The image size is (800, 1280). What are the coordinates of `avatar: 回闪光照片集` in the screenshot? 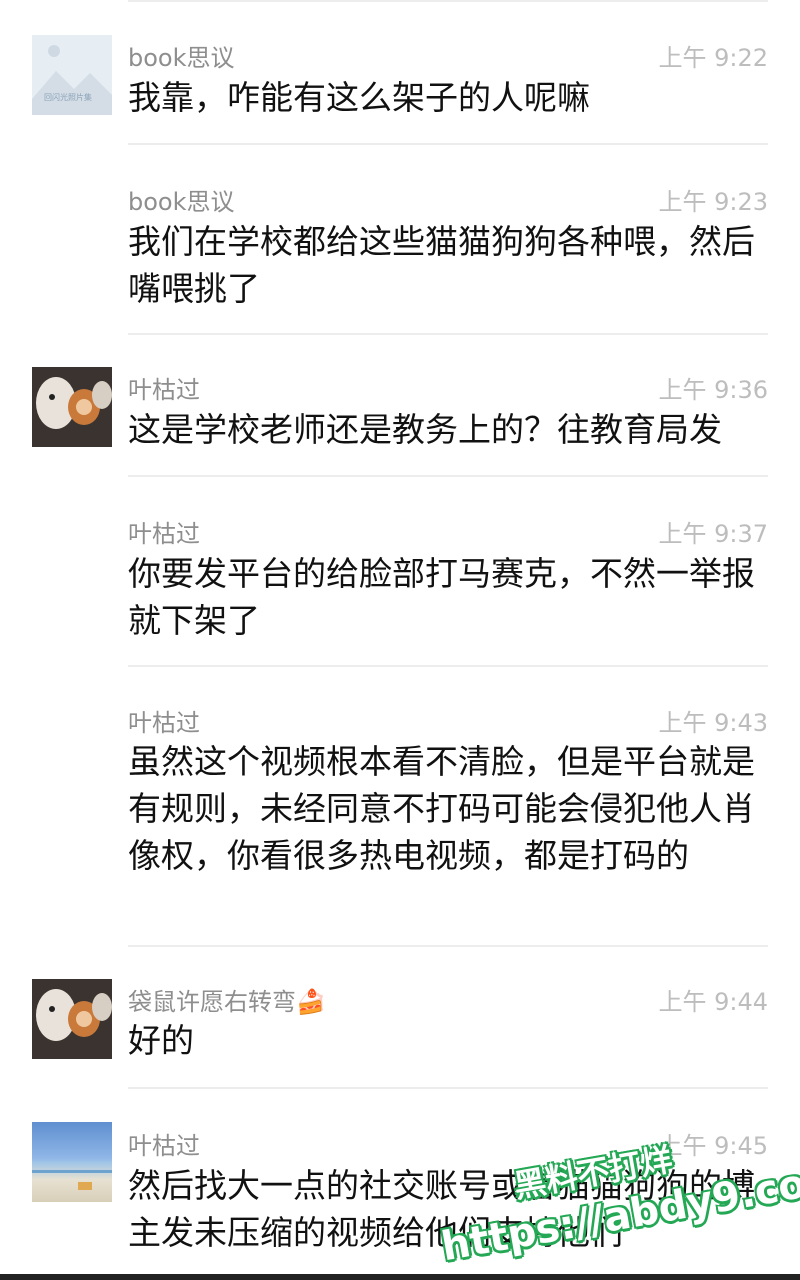 It's located at (72, 75).